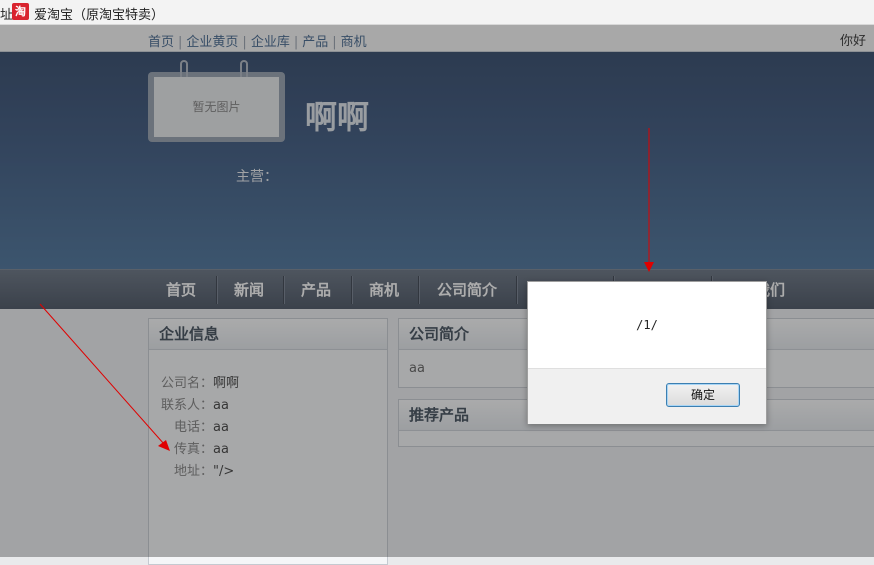 This screenshot has width=874, height=565. I want to click on alert-footer: 确定, so click(647, 396).